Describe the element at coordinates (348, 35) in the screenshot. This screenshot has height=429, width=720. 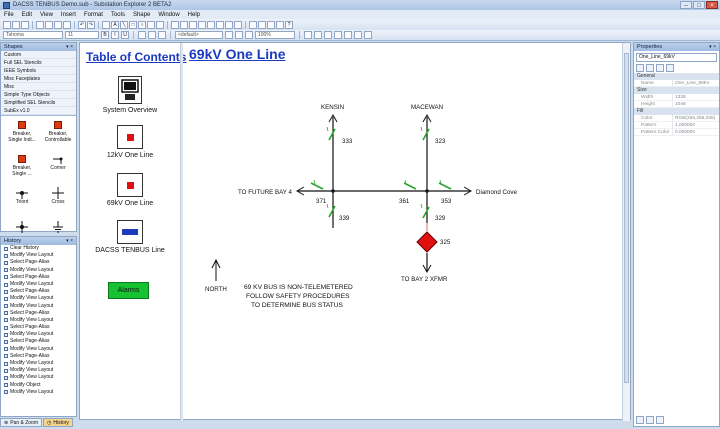
I see `transparency-icon` at that location.